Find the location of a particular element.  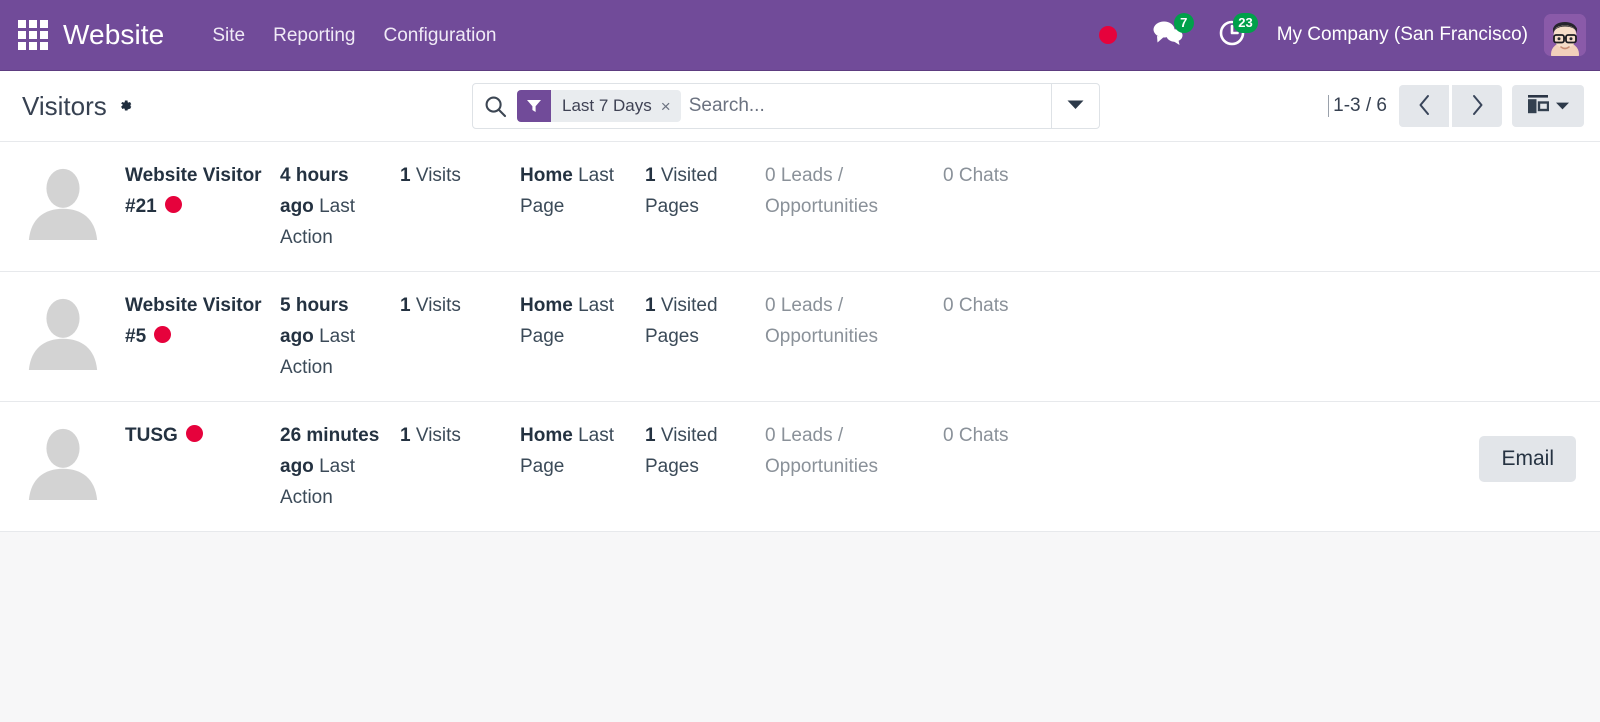

apps-grid-icon is located at coordinates (33, 35).